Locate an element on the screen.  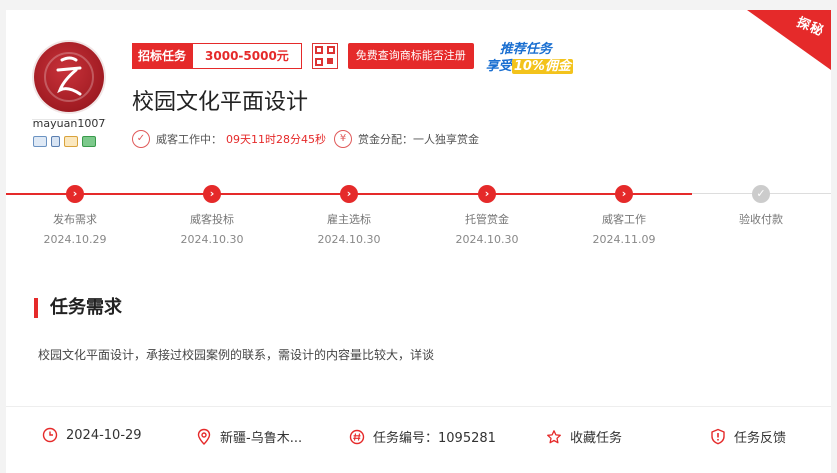
yen-icon: ¥ is located at coordinates (343, 139).